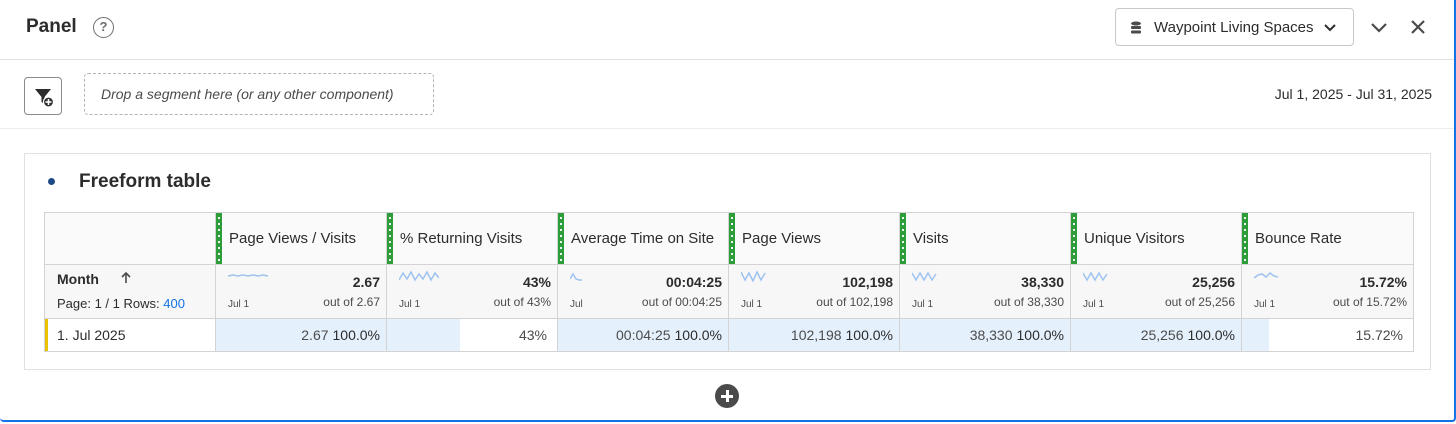 This screenshot has height=424, width=1456. Describe the element at coordinates (1327, 291) in the screenshot. I see `summary-cell: Jul 1 15.72% out of 15.72%` at that location.